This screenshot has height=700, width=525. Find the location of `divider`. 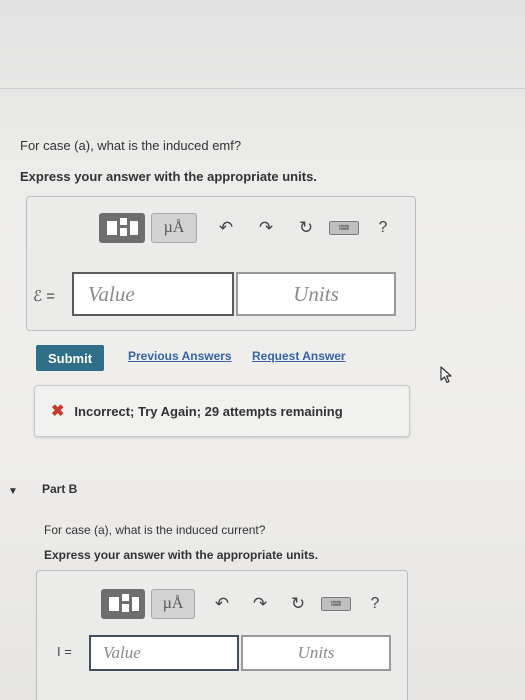

divider is located at coordinates (262, 88).